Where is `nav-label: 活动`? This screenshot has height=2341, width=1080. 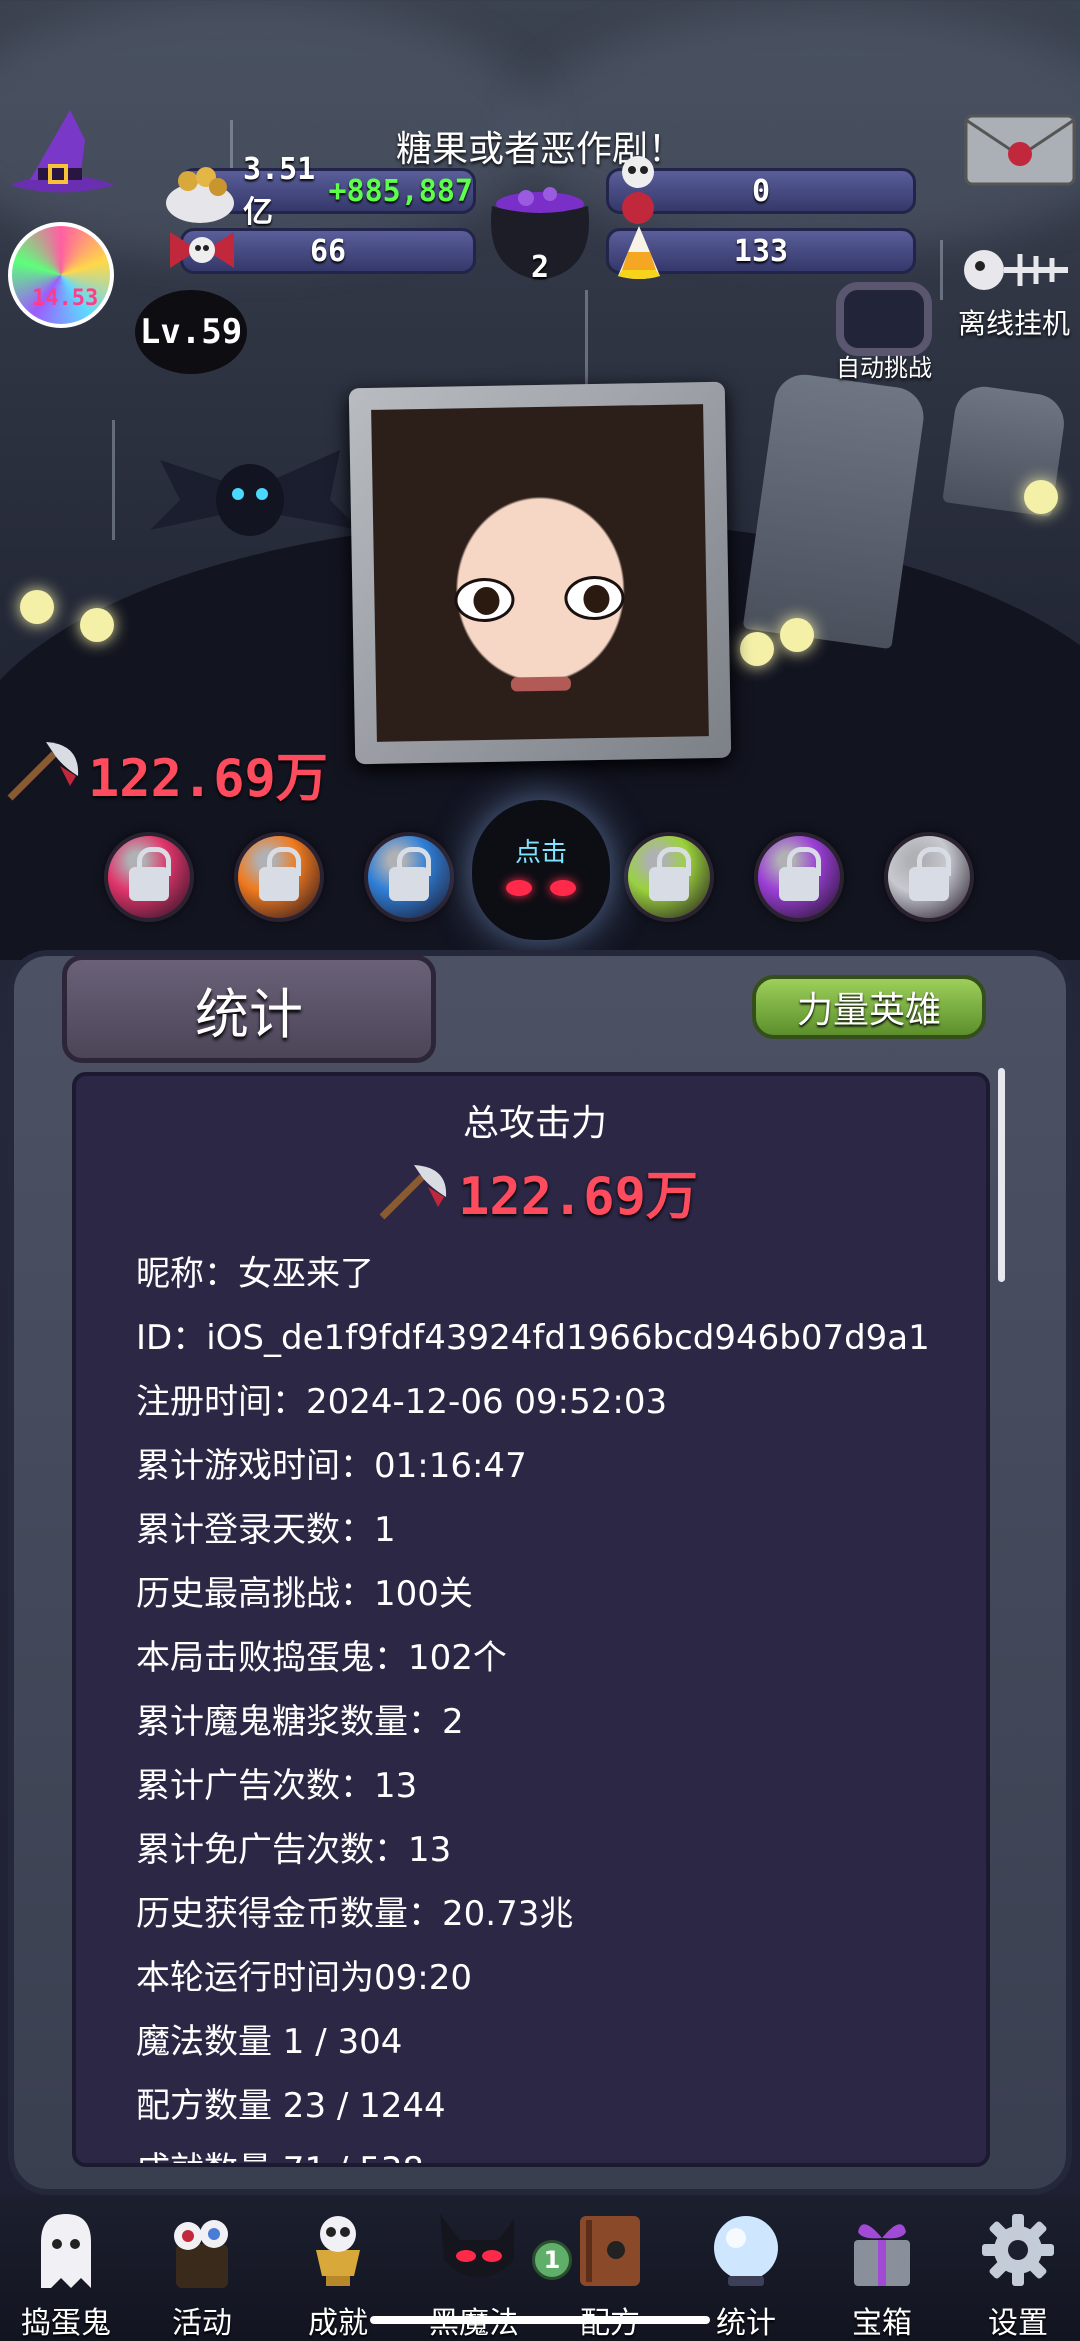
nav-label: 活动 is located at coordinates (202, 2323).